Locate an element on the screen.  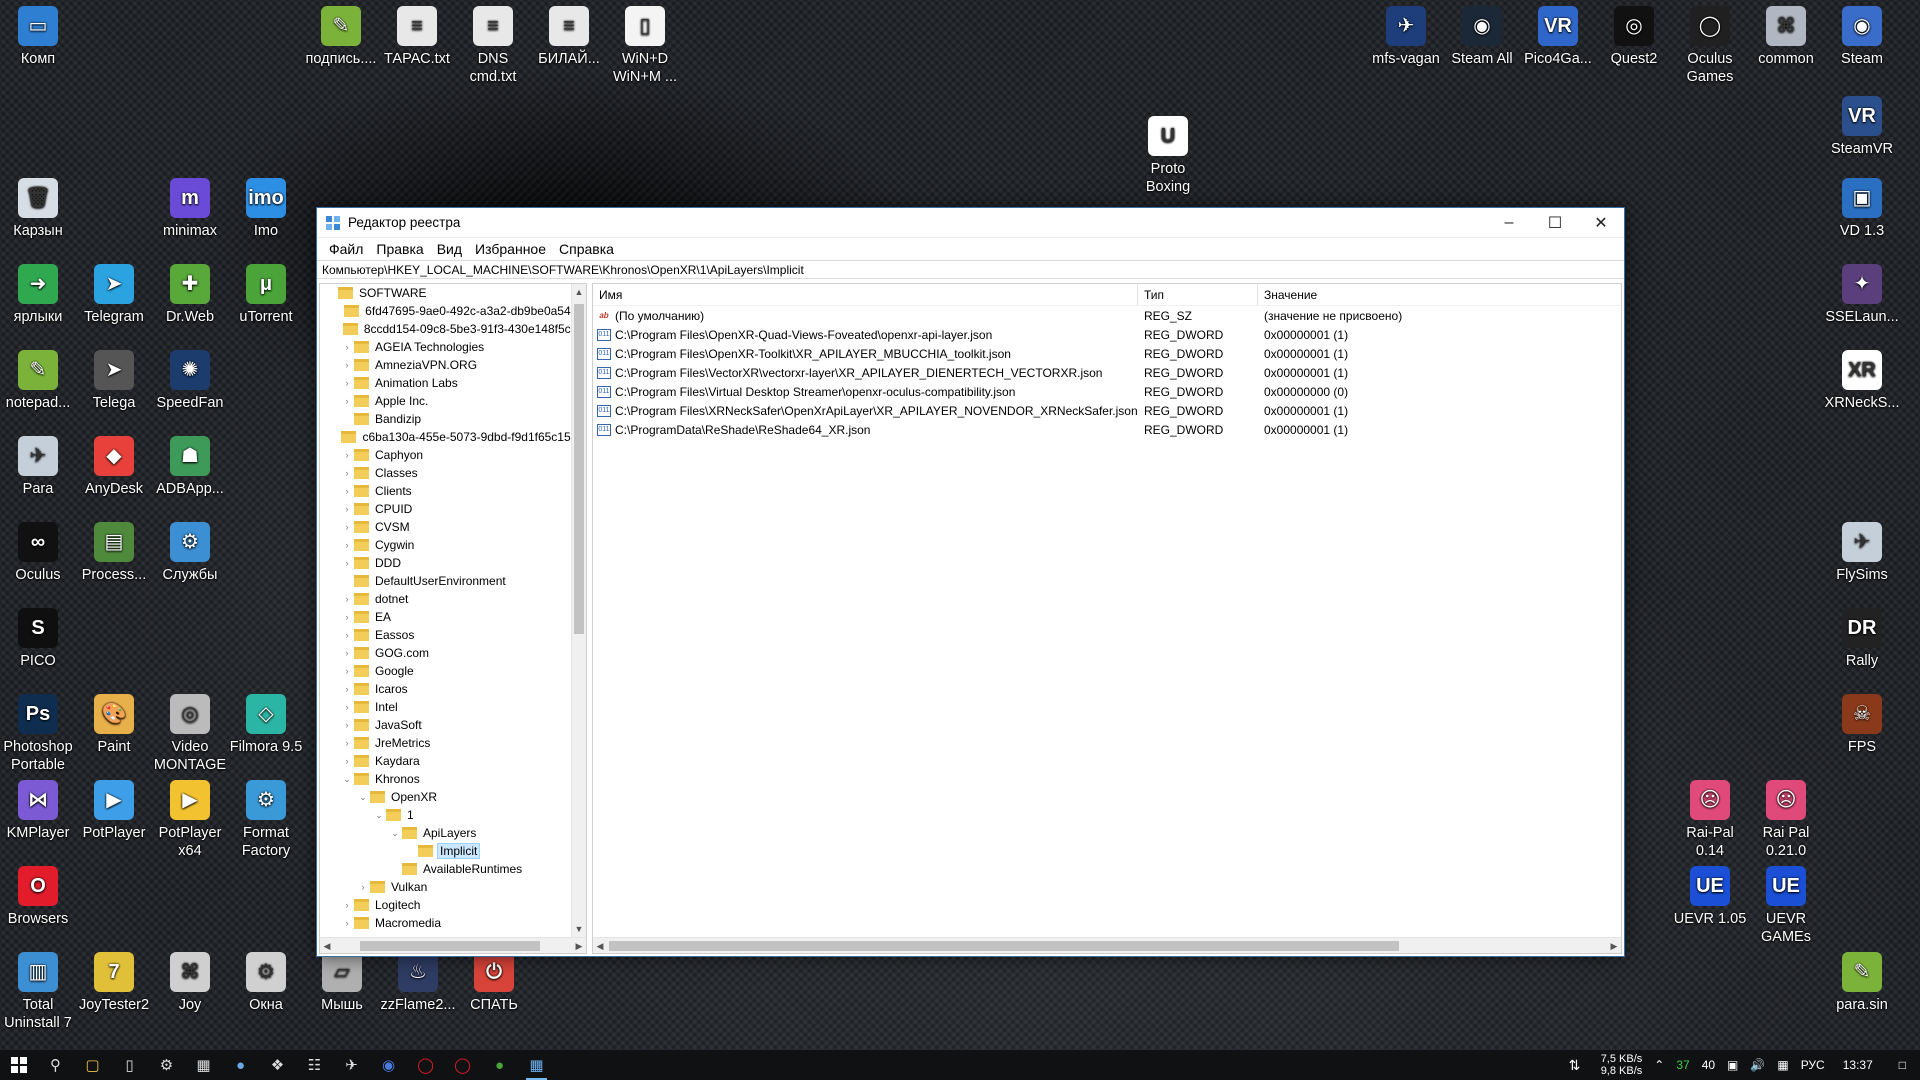
desktop-icon: ☹ Rai Pal 0.21.0 is located at coordinates (1786, 820).